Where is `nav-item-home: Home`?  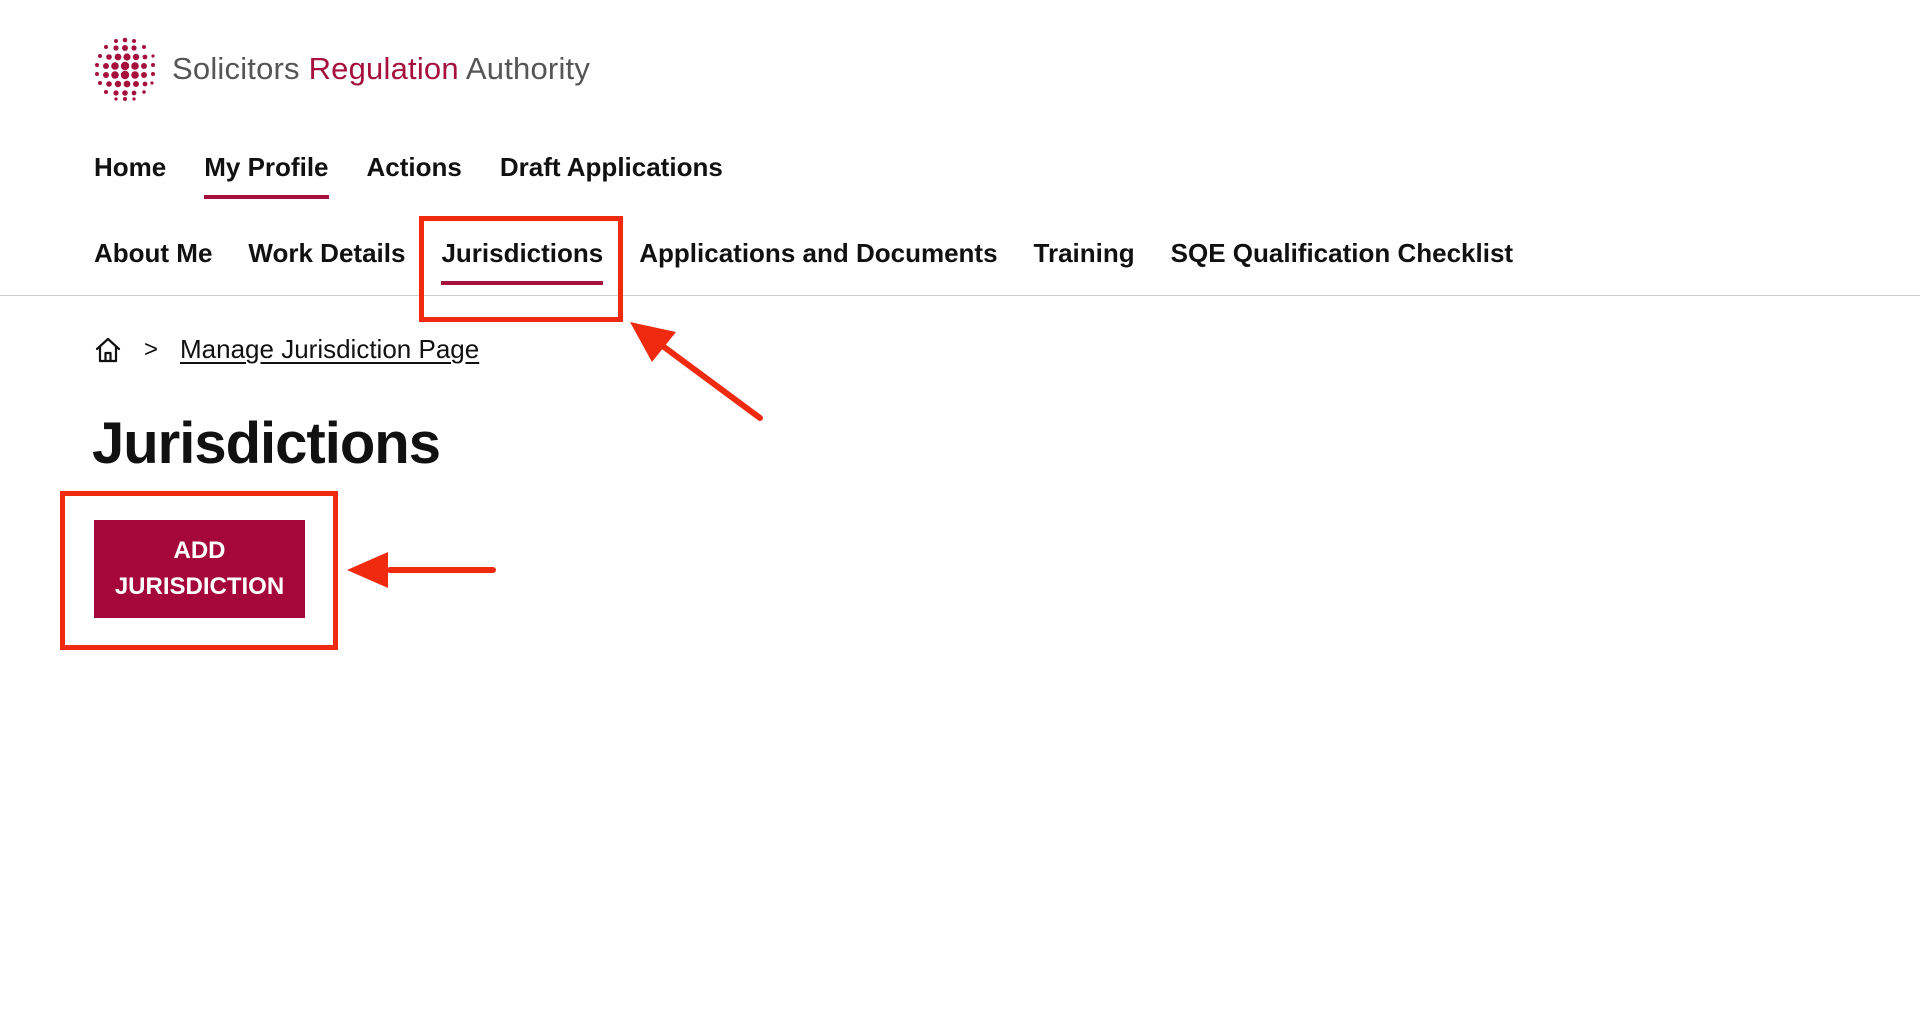 nav-item-home: Home is located at coordinates (130, 175).